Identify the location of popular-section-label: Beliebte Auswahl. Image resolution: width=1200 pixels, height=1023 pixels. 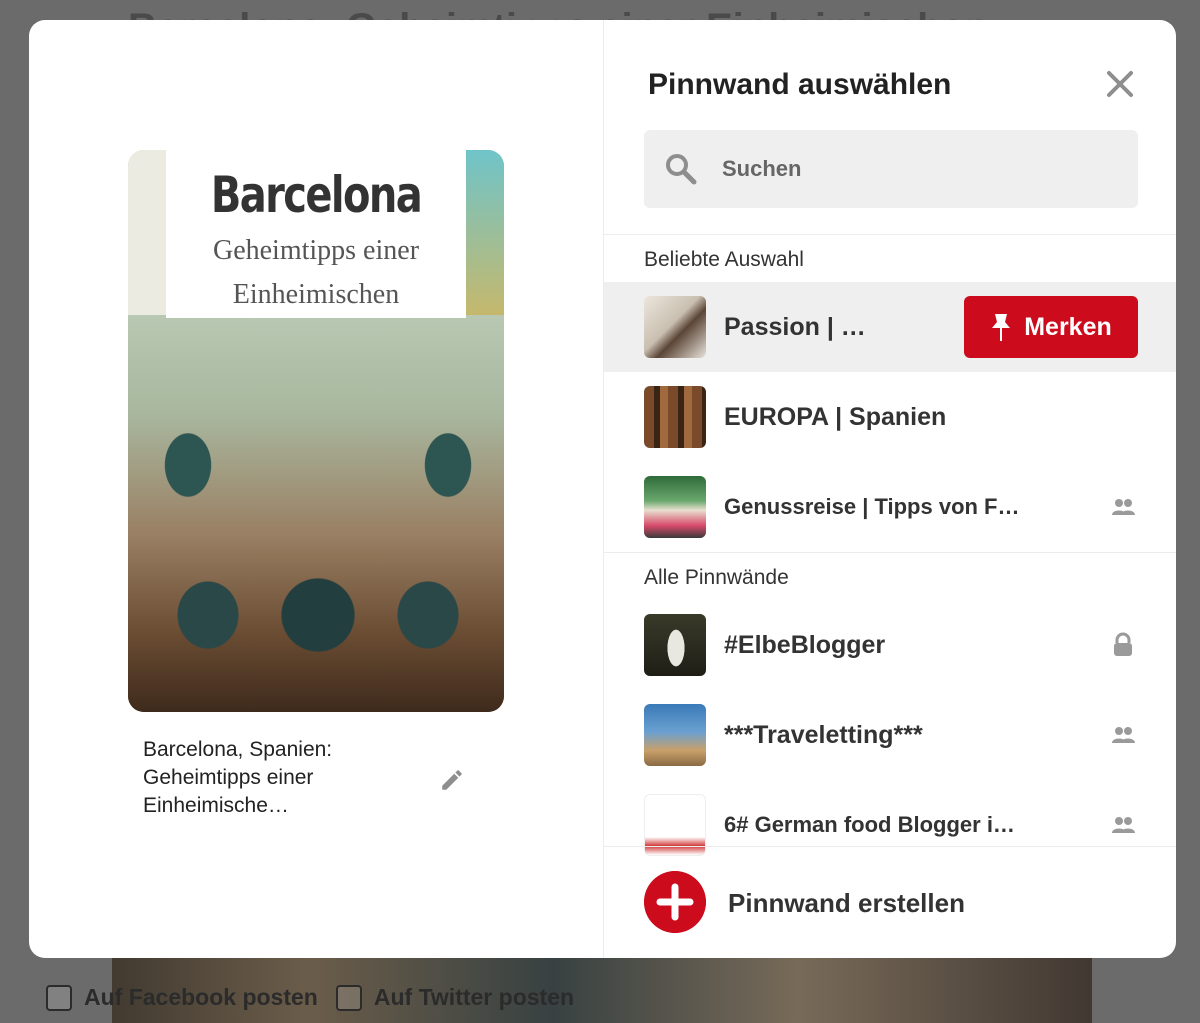
(724, 259).